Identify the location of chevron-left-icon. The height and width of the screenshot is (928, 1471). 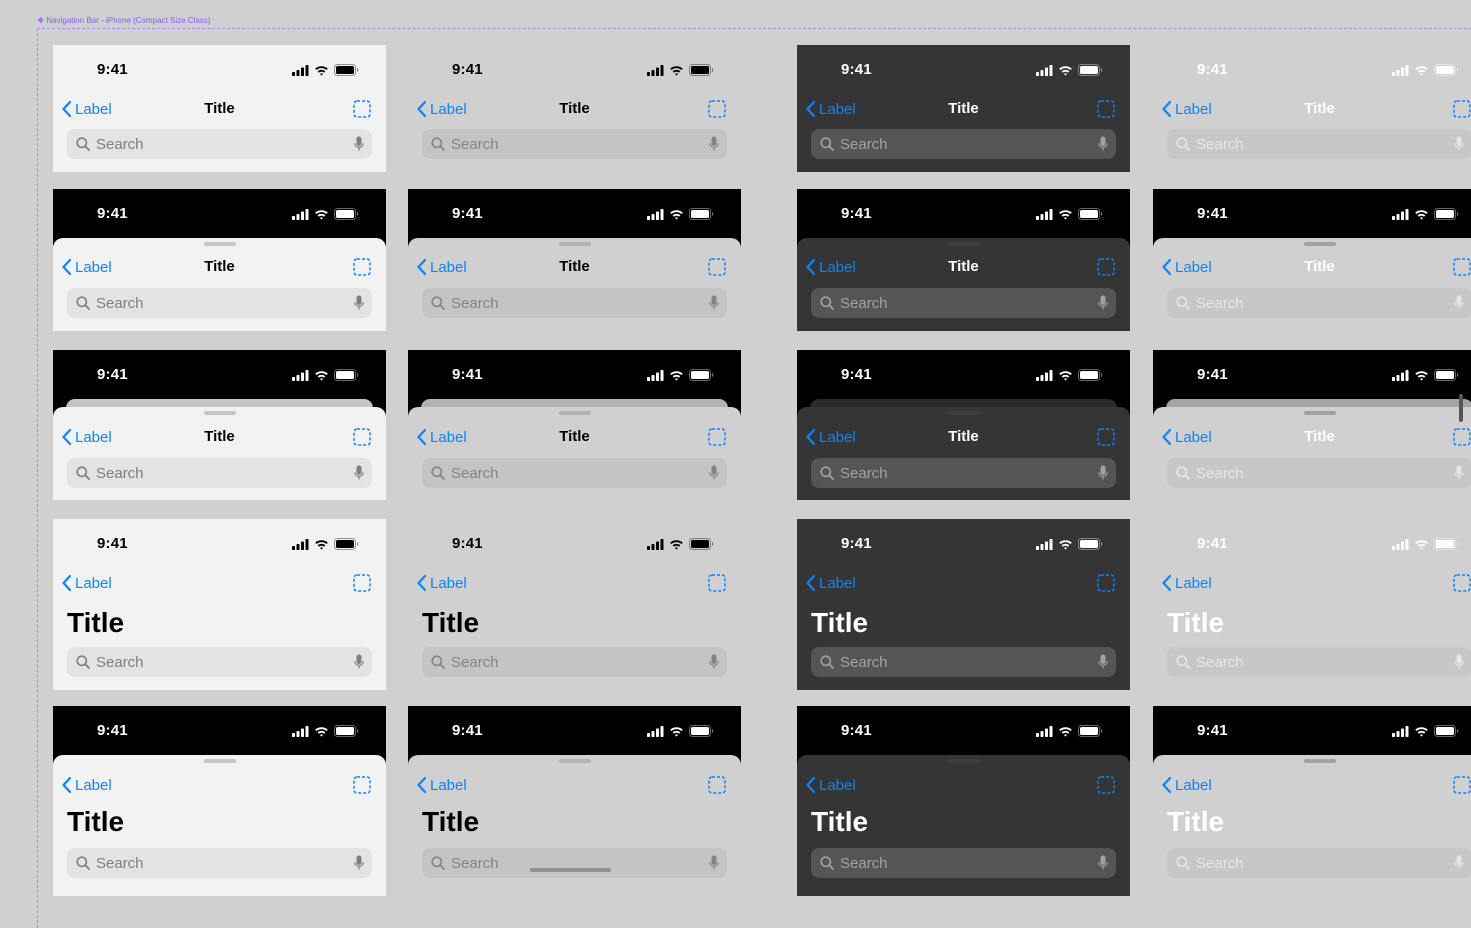
(67, 785).